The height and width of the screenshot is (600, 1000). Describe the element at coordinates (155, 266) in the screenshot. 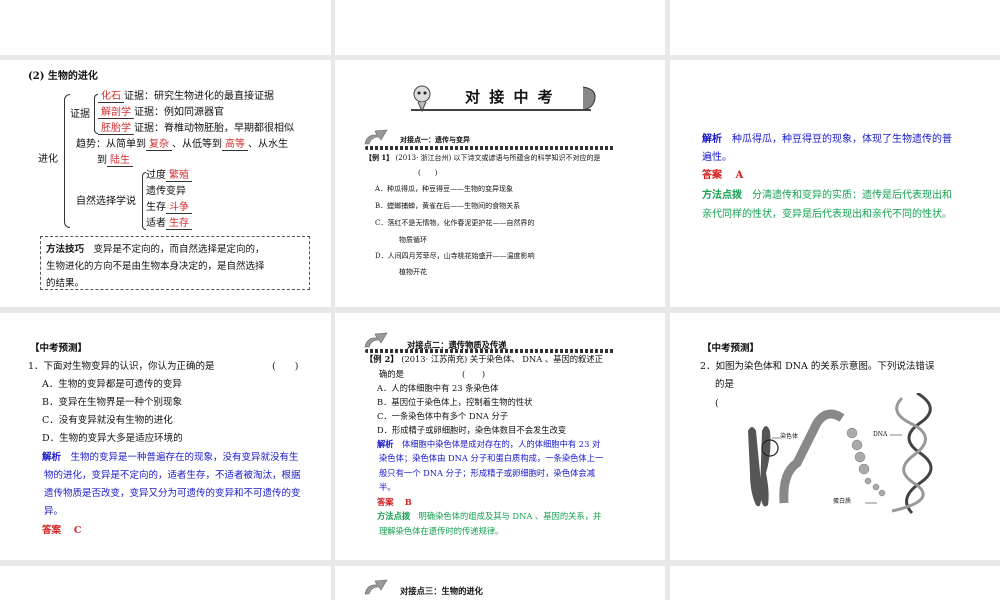

I see `tip-line: 生物进化的方向不是由生物本身决定的，是自然选择` at that location.